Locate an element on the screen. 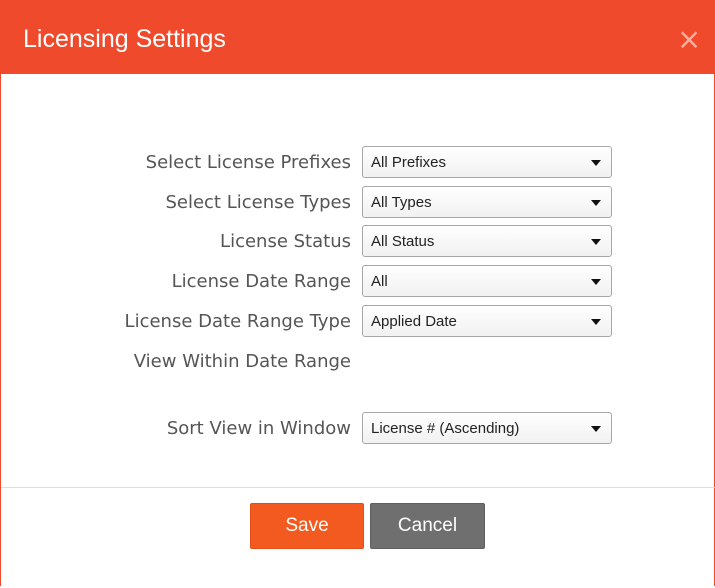 This screenshot has height=588, width=715. sort-view-label: Sort View in Window is located at coordinates (258, 428).